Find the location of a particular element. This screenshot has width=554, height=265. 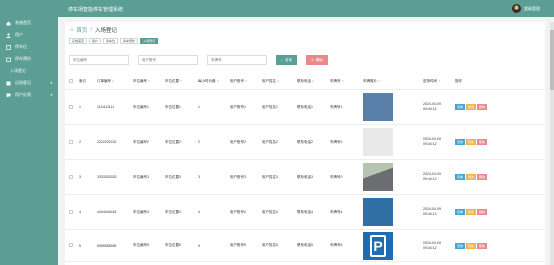

feedback-icon is located at coordinates (8, 95).